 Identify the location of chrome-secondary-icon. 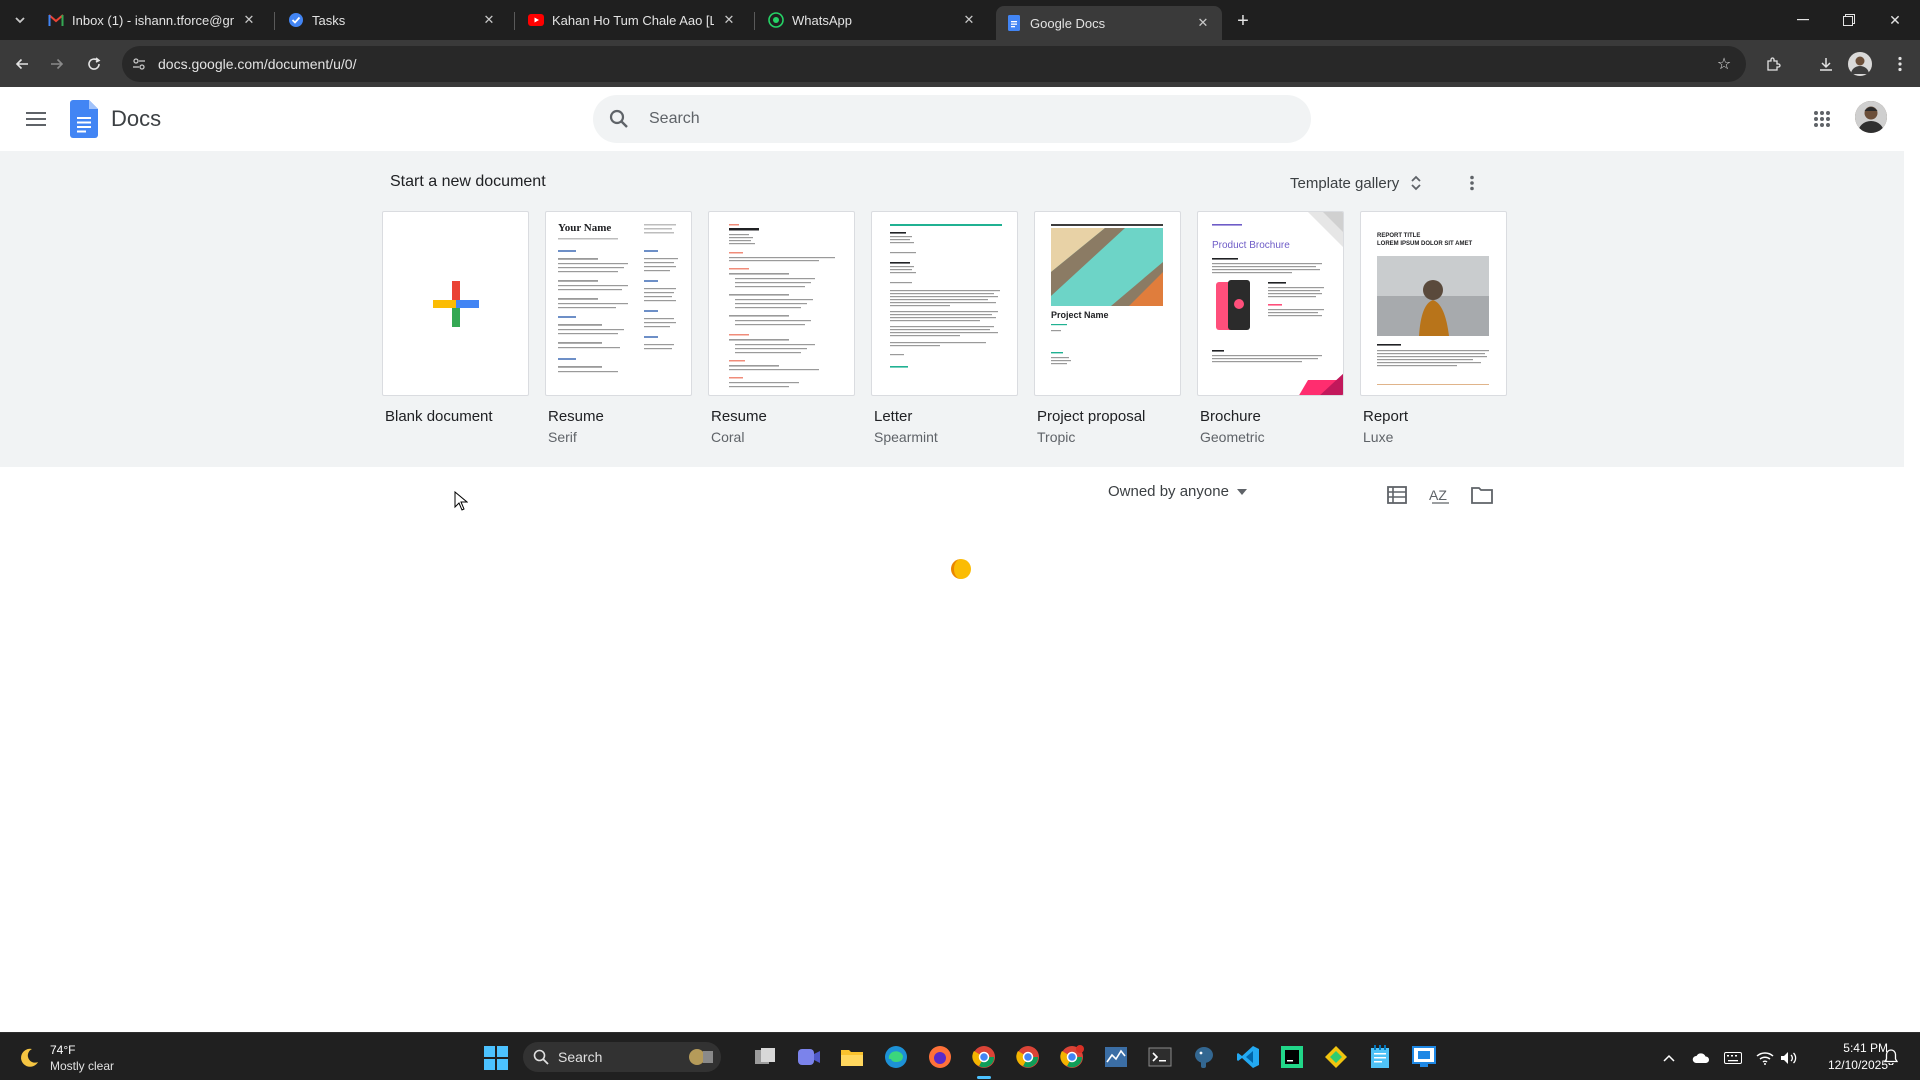
(1072, 1057).